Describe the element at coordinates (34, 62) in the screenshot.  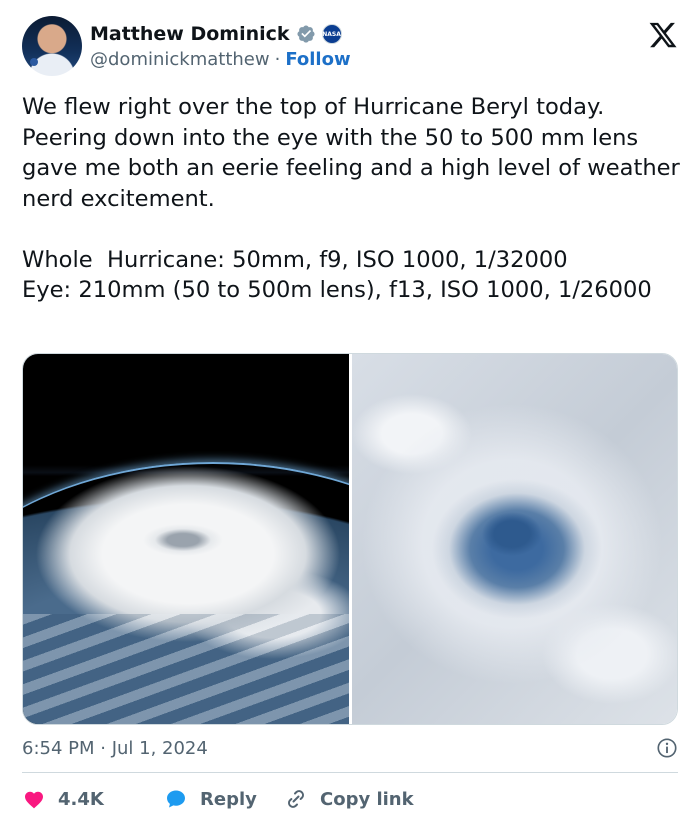
I see `avatar-patch` at that location.